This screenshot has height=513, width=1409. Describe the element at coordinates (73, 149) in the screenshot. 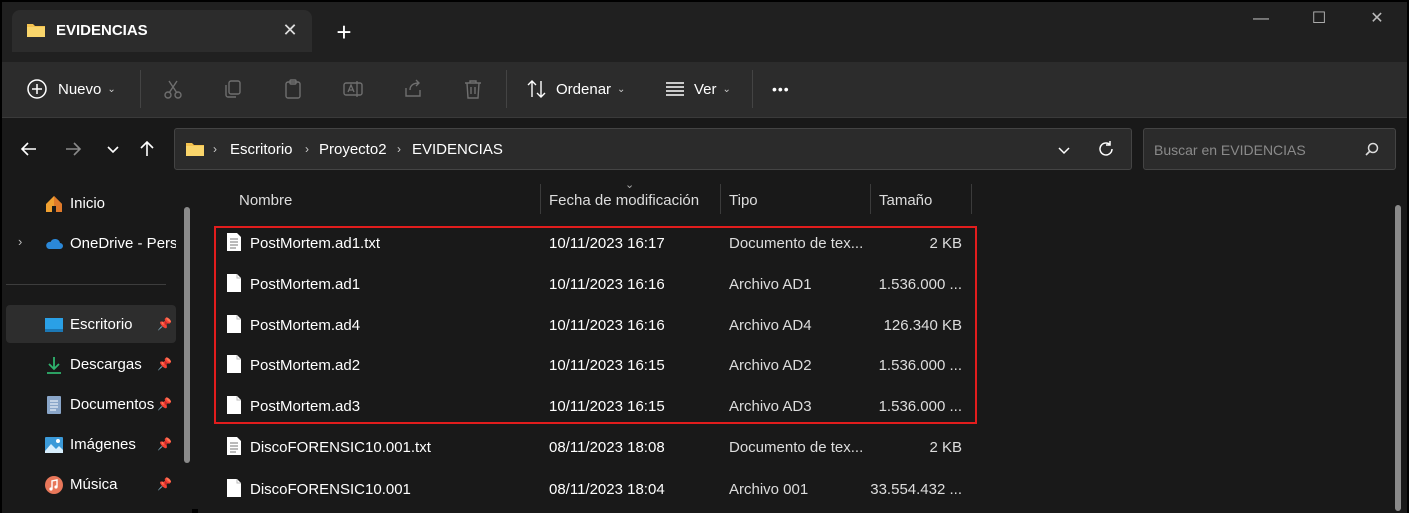

I see `forward-button` at that location.